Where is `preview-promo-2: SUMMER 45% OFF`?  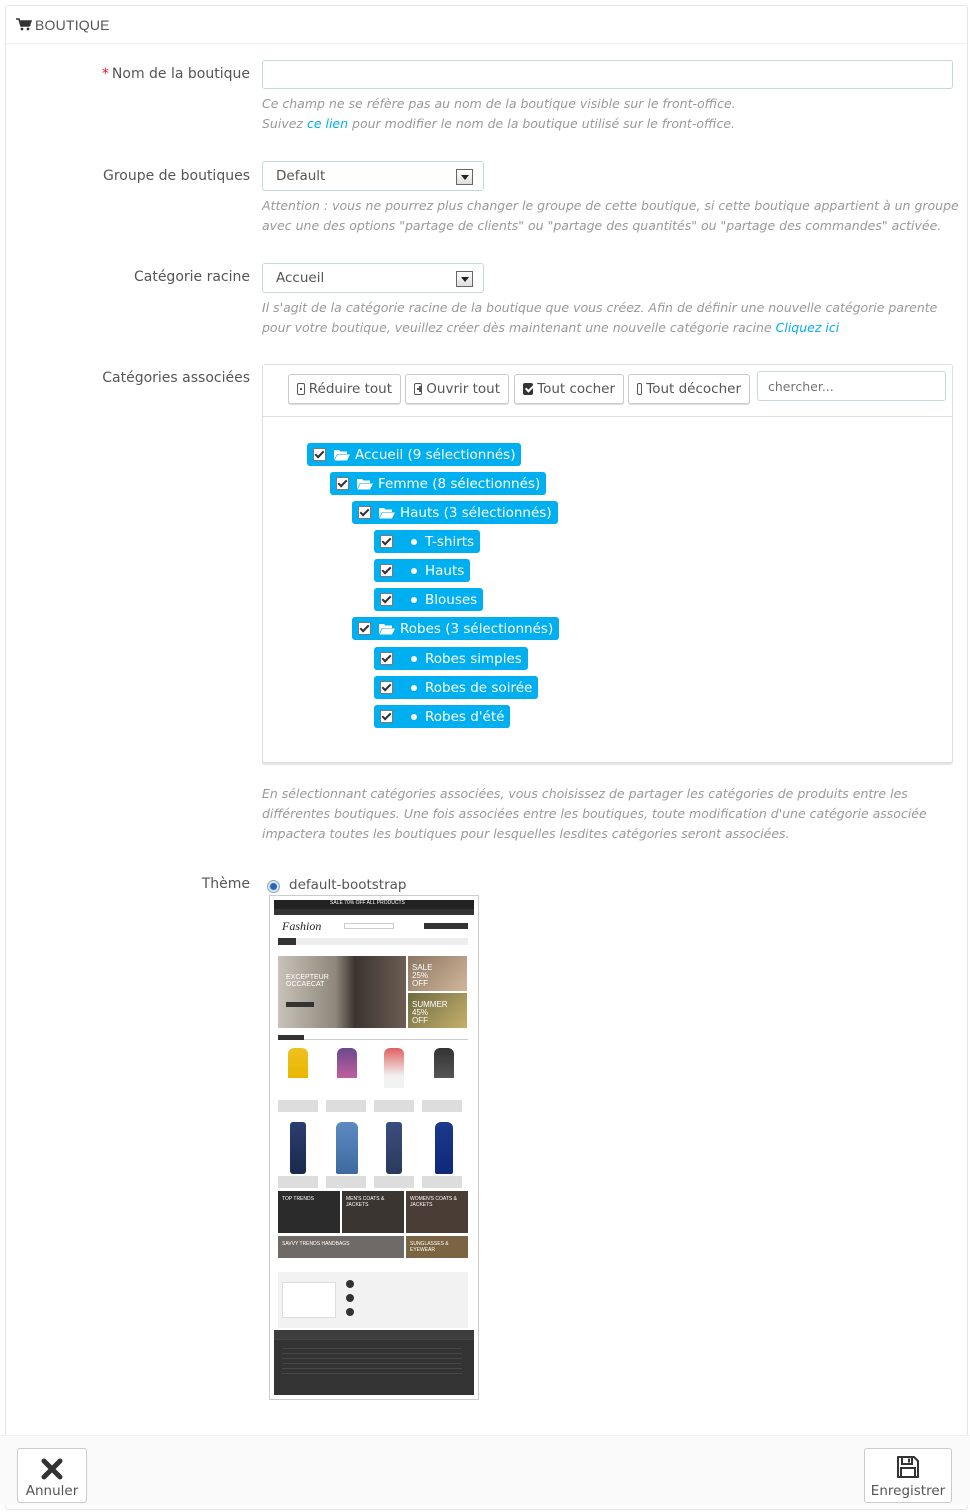
preview-promo-2: SUMMER 45% OFF is located at coordinates (437, 1010).